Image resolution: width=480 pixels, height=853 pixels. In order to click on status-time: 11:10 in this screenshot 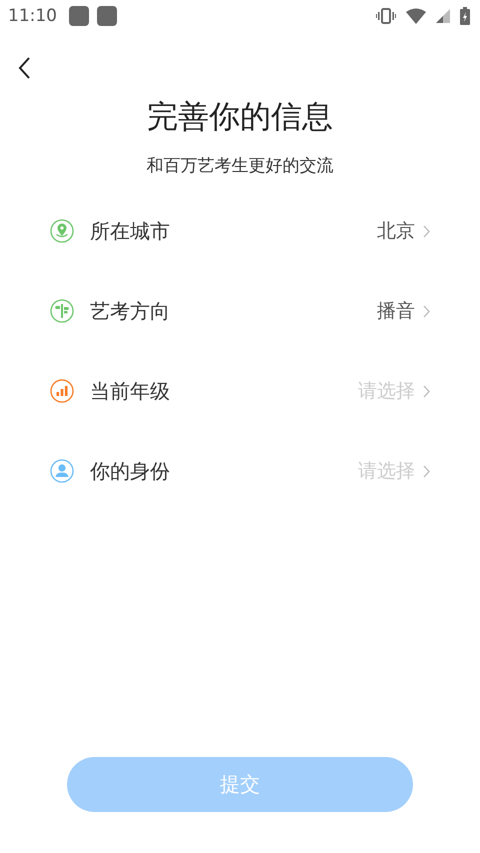, I will do `click(32, 16)`.